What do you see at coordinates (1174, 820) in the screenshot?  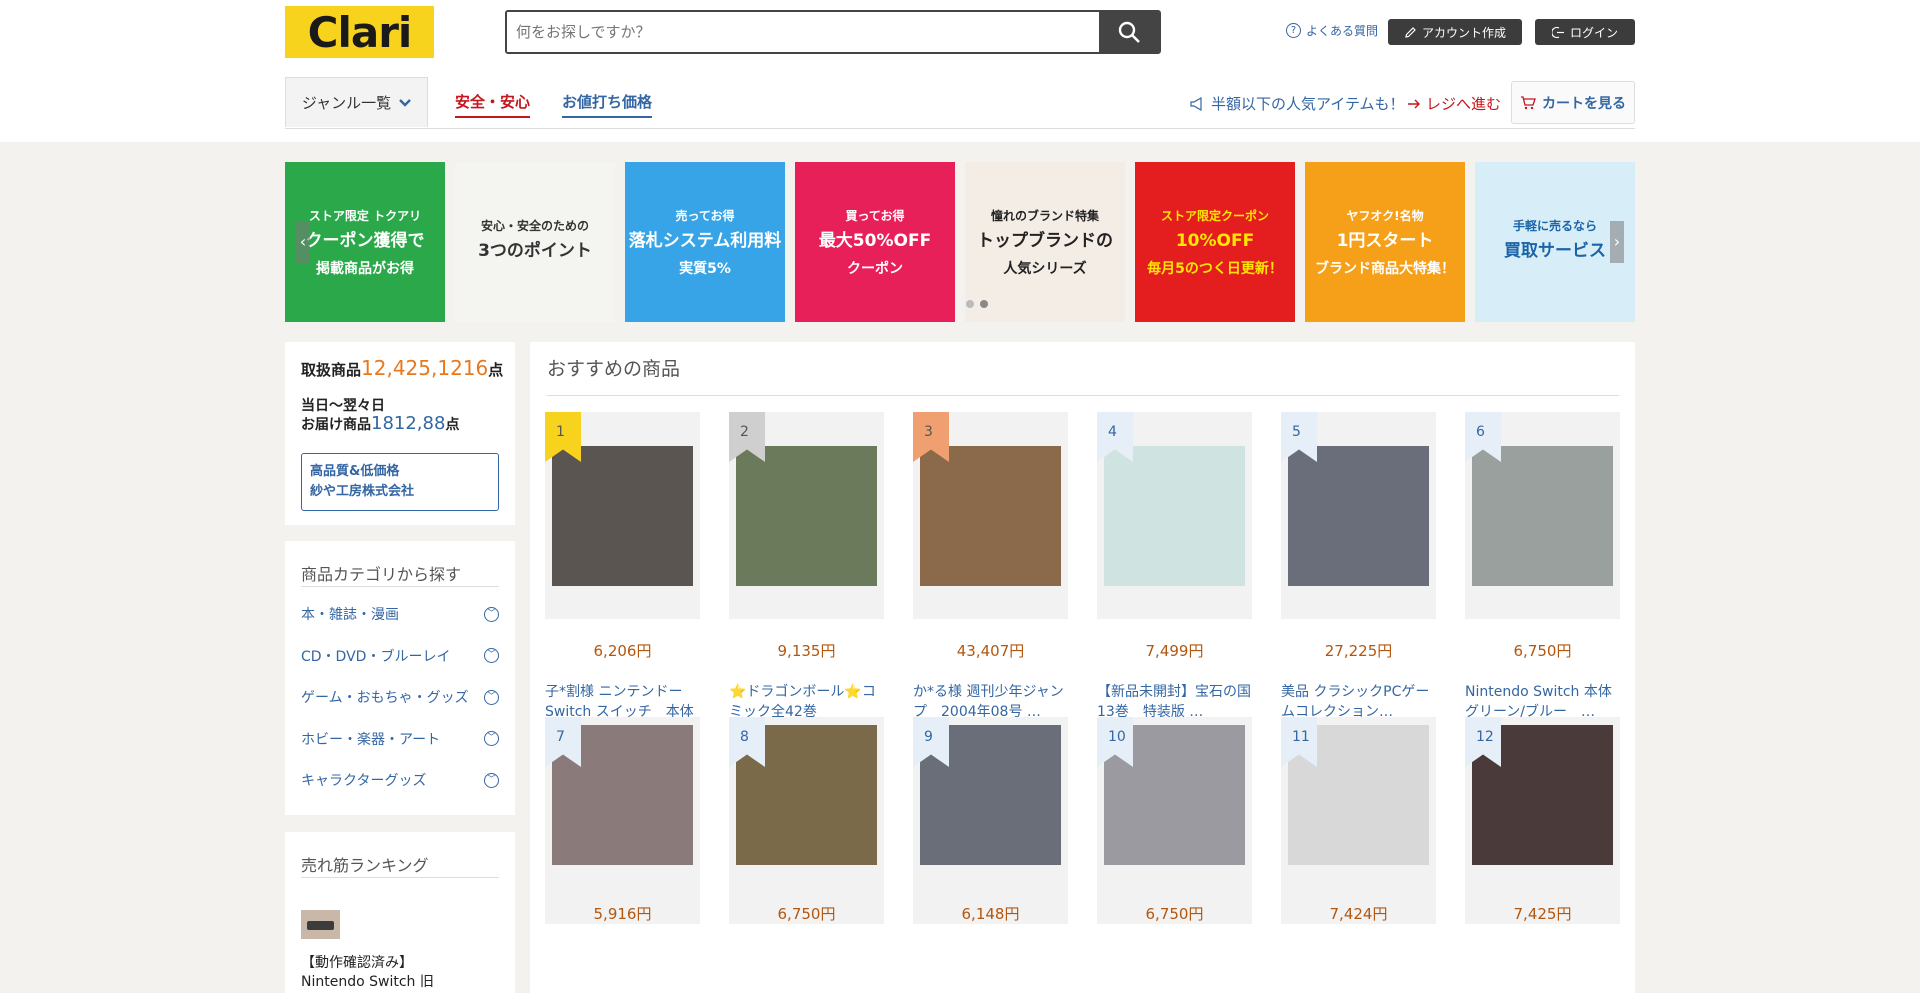 I see `product-thumbnail: 10` at bounding box center [1174, 820].